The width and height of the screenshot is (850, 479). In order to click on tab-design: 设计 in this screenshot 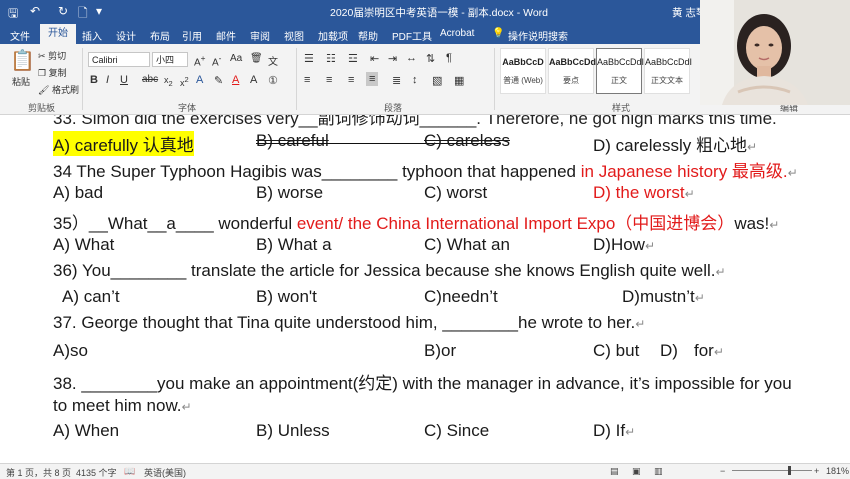, I will do `click(126, 35)`.